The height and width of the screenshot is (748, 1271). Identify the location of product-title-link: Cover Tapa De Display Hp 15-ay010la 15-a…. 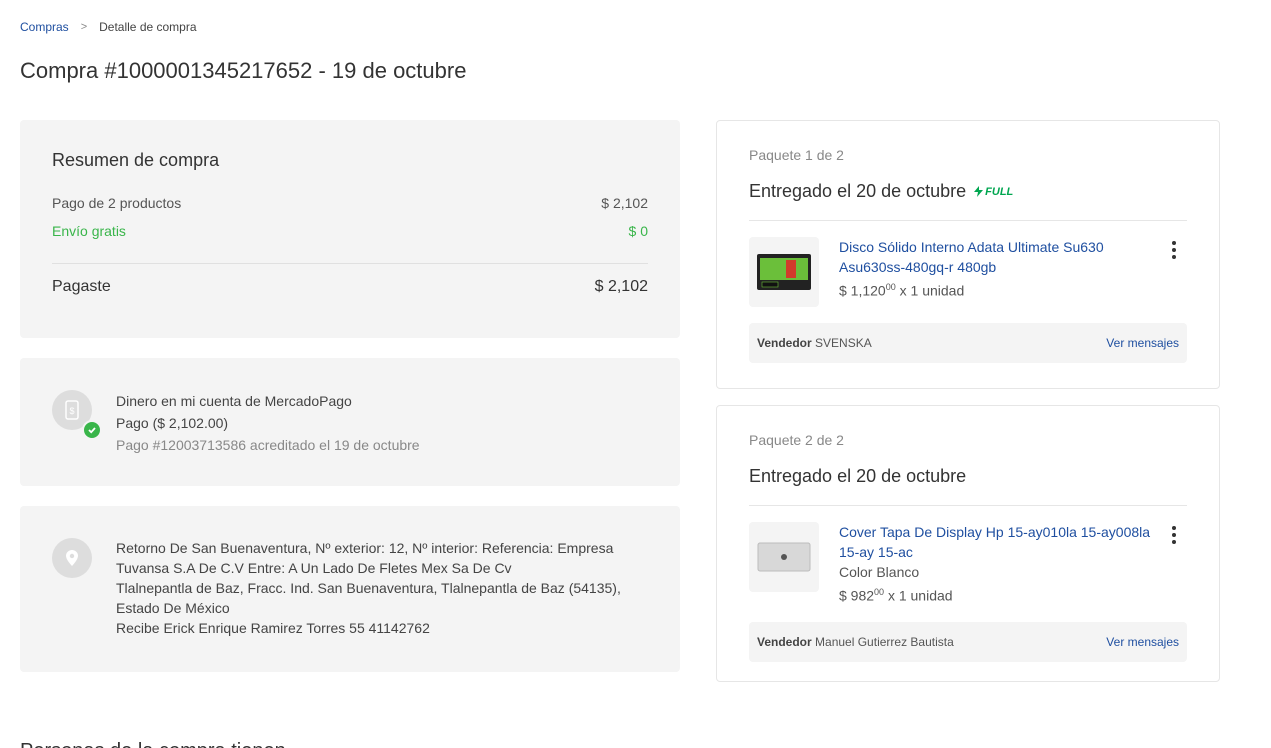
(999, 532).